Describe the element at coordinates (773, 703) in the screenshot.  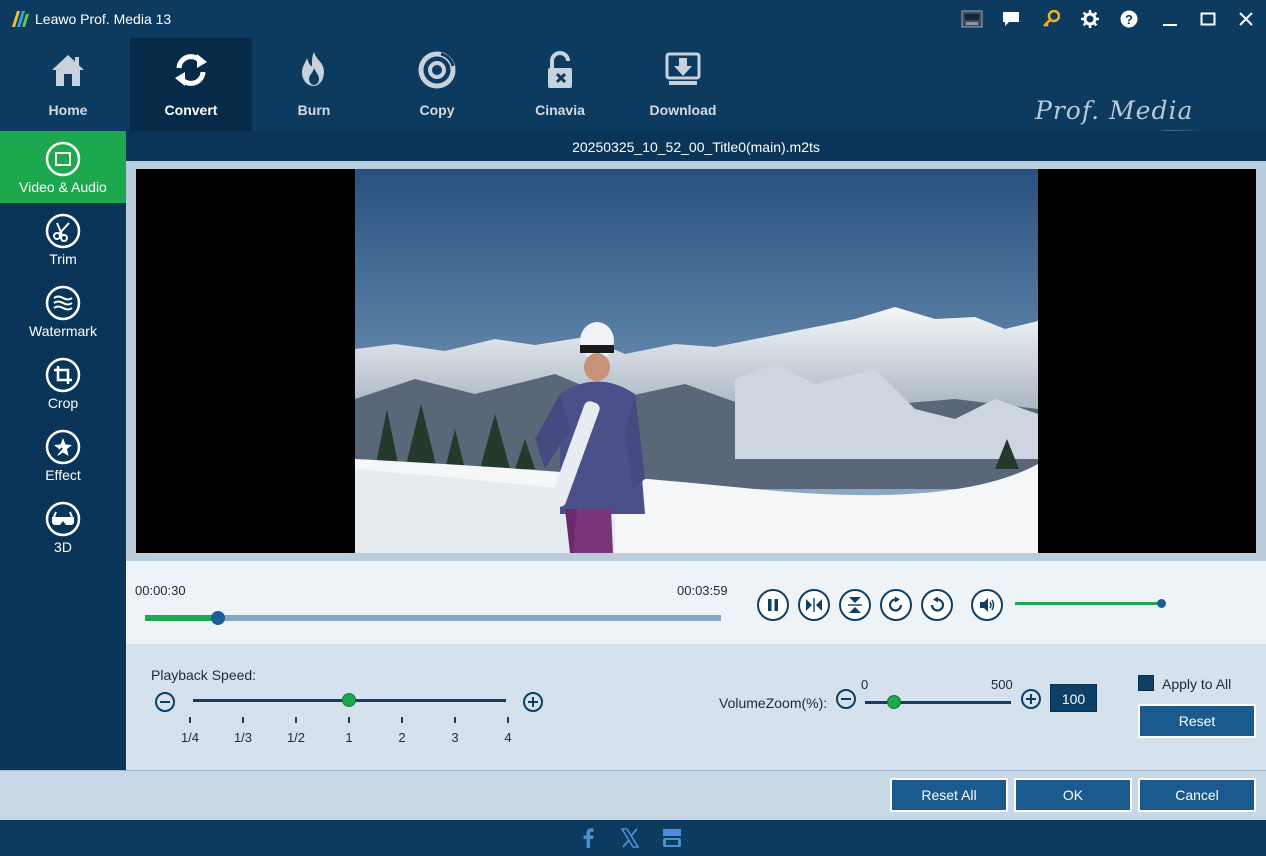
I see `volume-zoom-label: VolumeZoom(%):` at that location.